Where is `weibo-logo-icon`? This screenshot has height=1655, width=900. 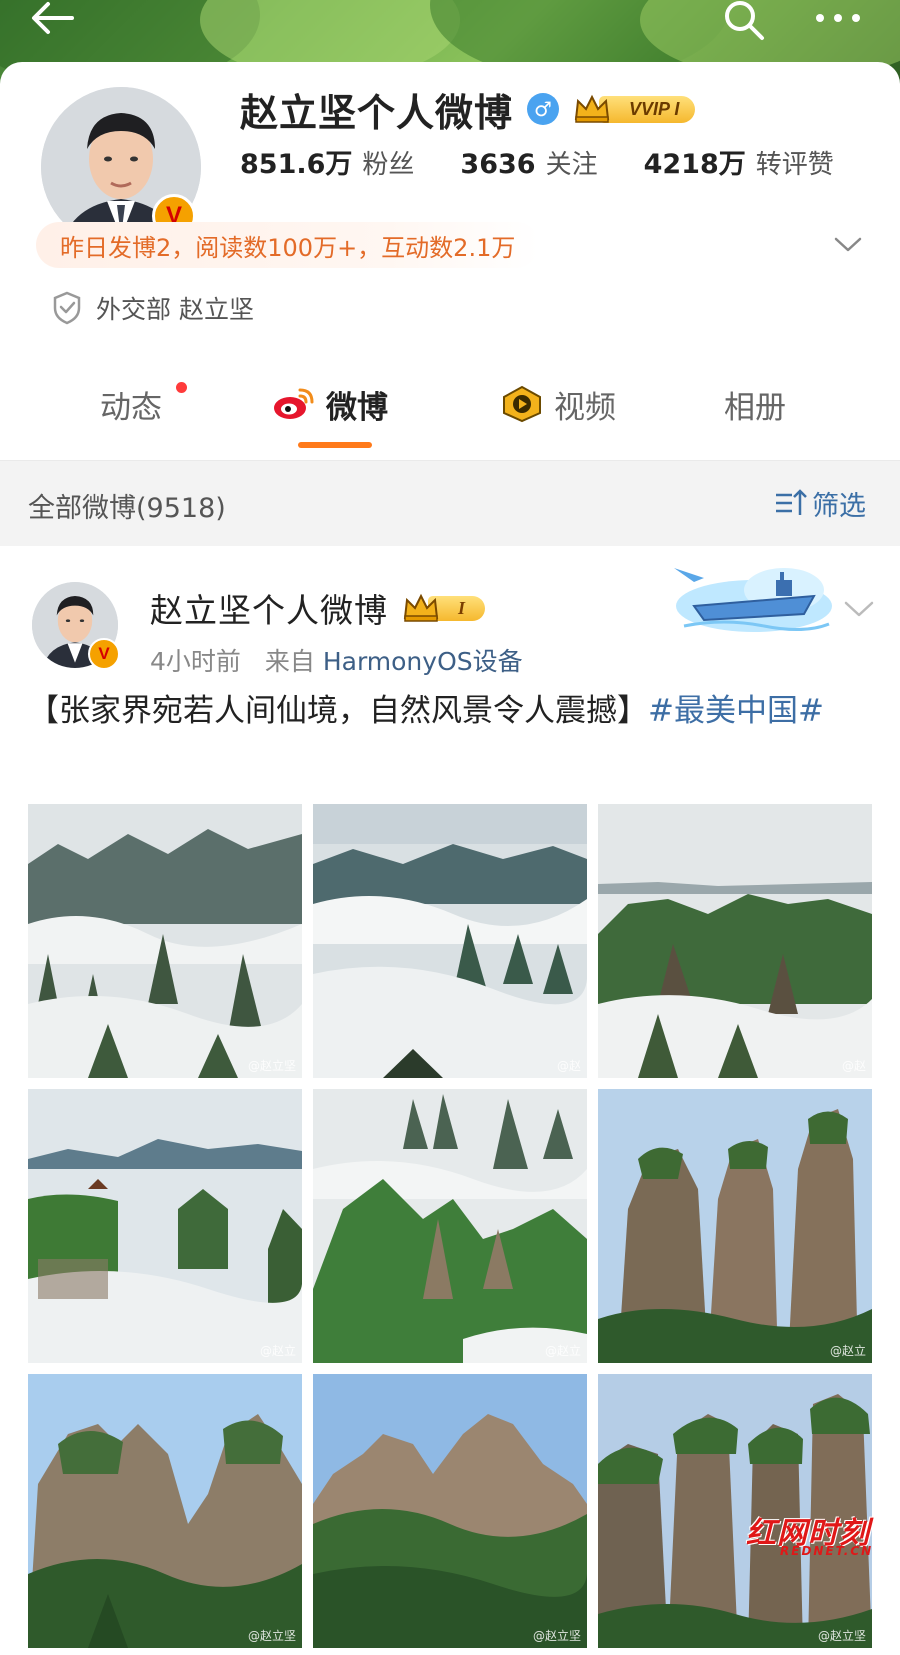 weibo-logo-icon is located at coordinates (294, 403).